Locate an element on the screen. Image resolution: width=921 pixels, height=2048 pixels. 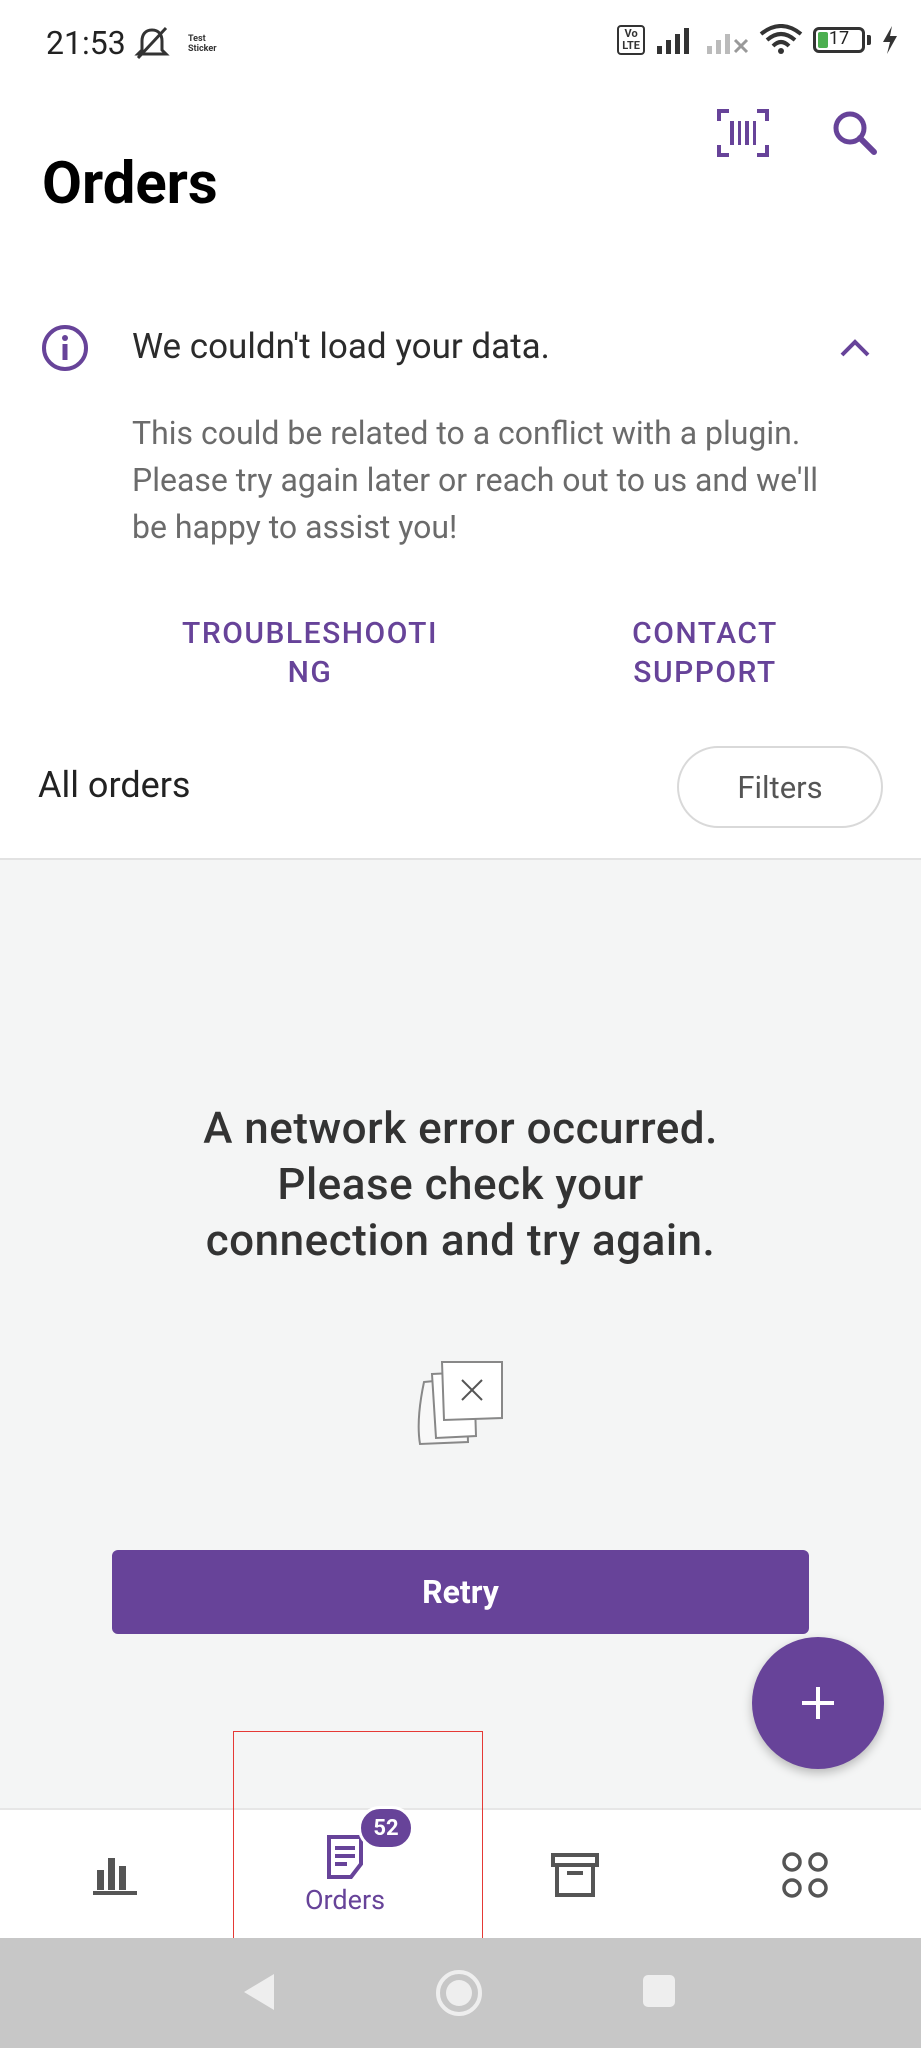
plus-icon is located at coordinates (818, 1703).